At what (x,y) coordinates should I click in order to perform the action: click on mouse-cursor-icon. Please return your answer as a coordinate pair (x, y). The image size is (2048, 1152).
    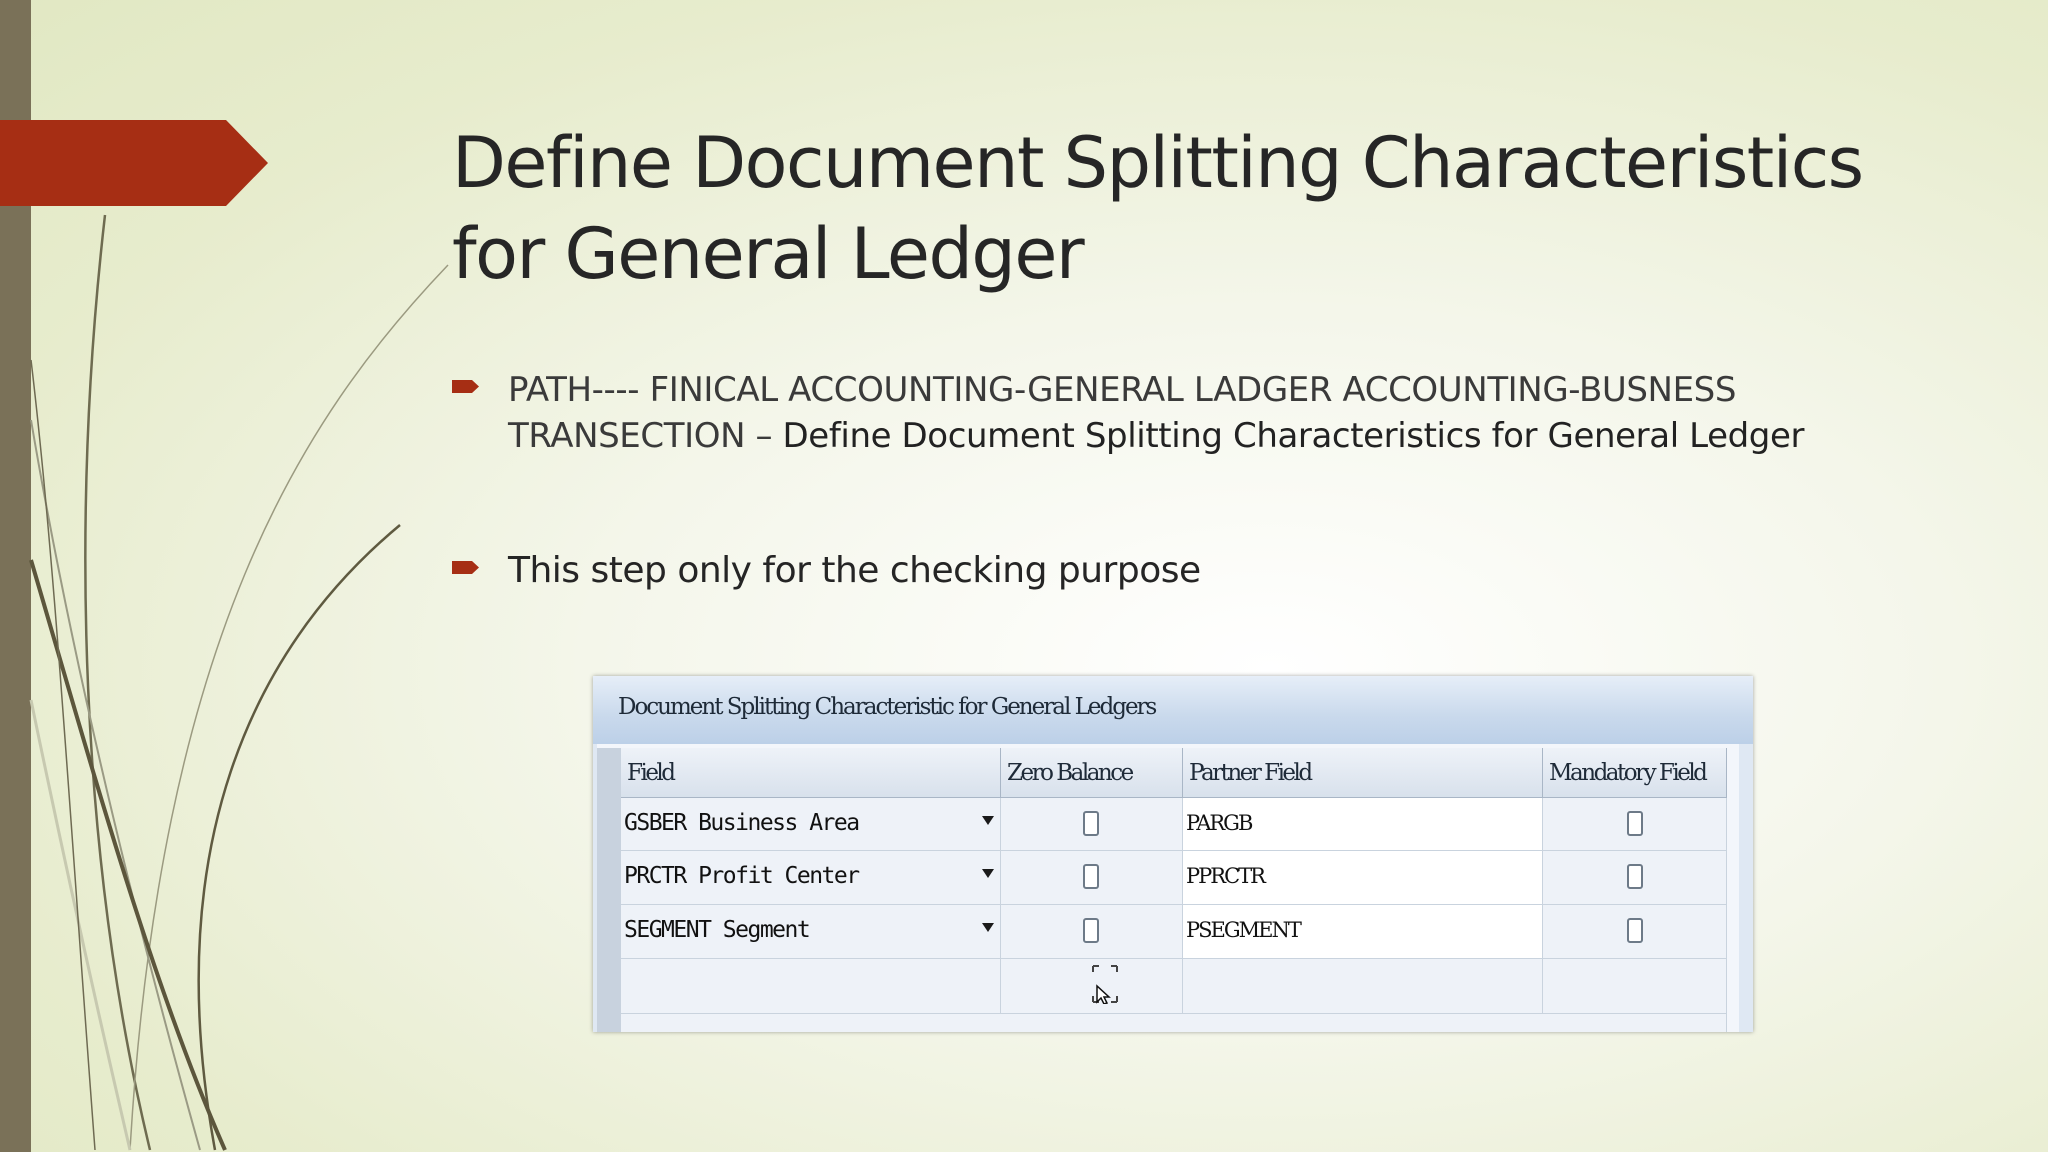
    Looking at the image, I should click on (1105, 984).